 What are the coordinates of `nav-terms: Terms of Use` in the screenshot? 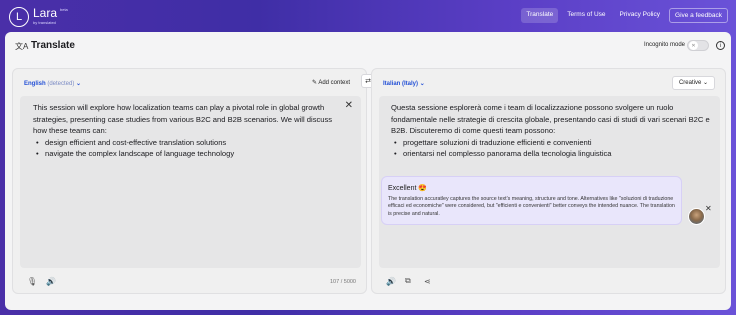 It's located at (586, 15).